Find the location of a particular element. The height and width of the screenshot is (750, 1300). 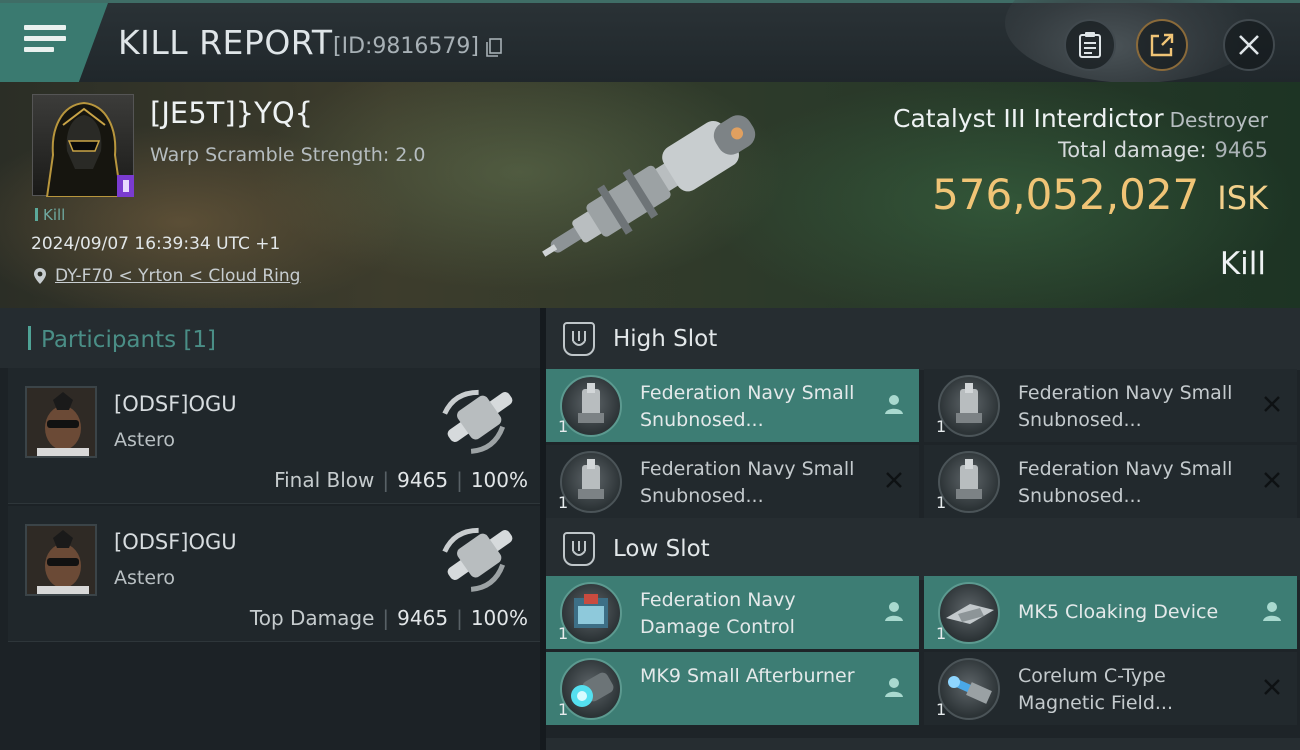

low-slot-title: Low Slot is located at coordinates (661, 549).